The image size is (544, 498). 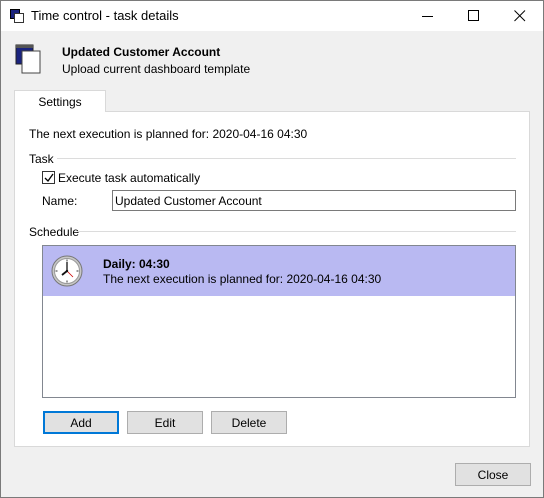 I want to click on edit-button: Edit, so click(x=165, y=422).